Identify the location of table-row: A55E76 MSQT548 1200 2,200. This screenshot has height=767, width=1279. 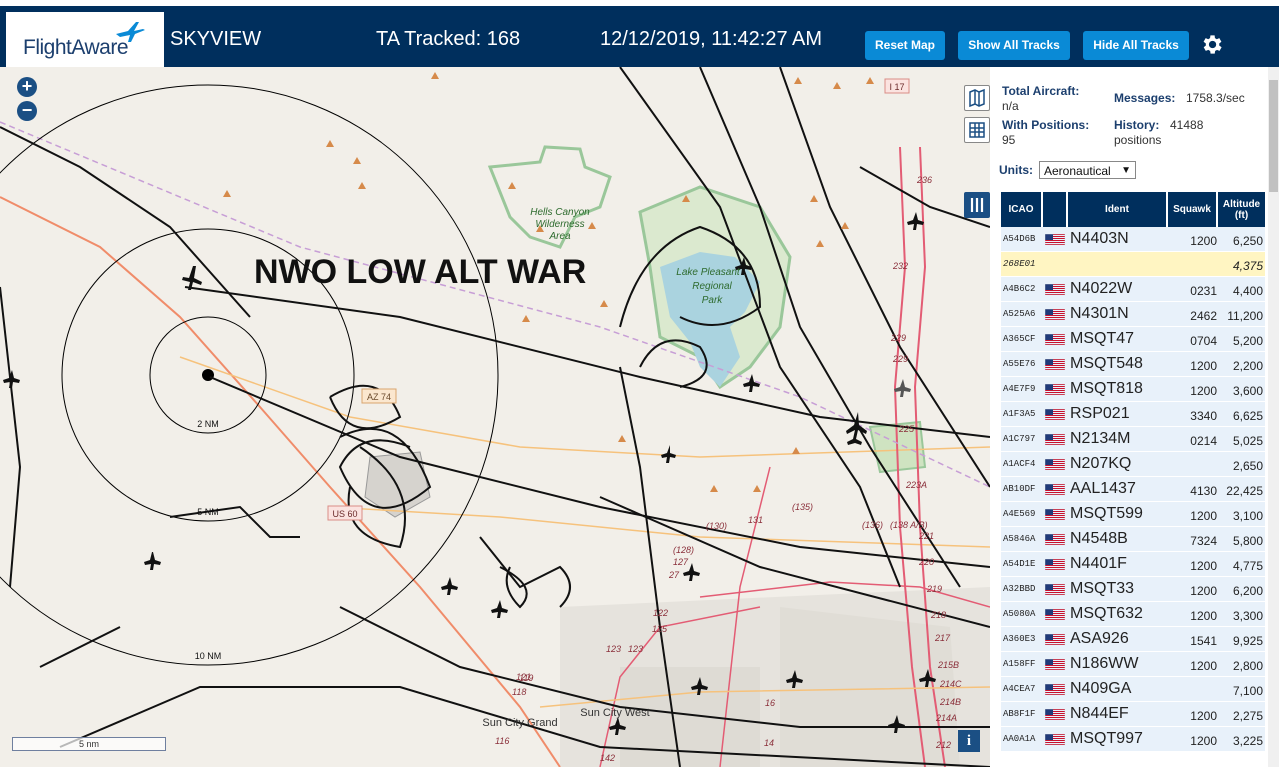
(1133, 364).